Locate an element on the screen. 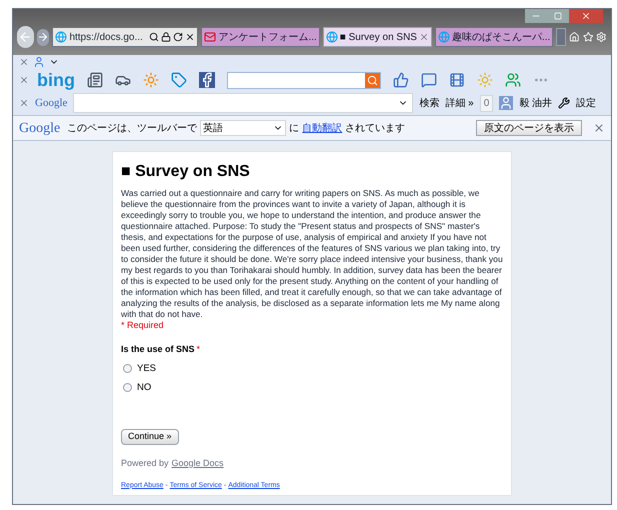 This screenshot has width=617, height=510. required-mark: * is located at coordinates (198, 349).